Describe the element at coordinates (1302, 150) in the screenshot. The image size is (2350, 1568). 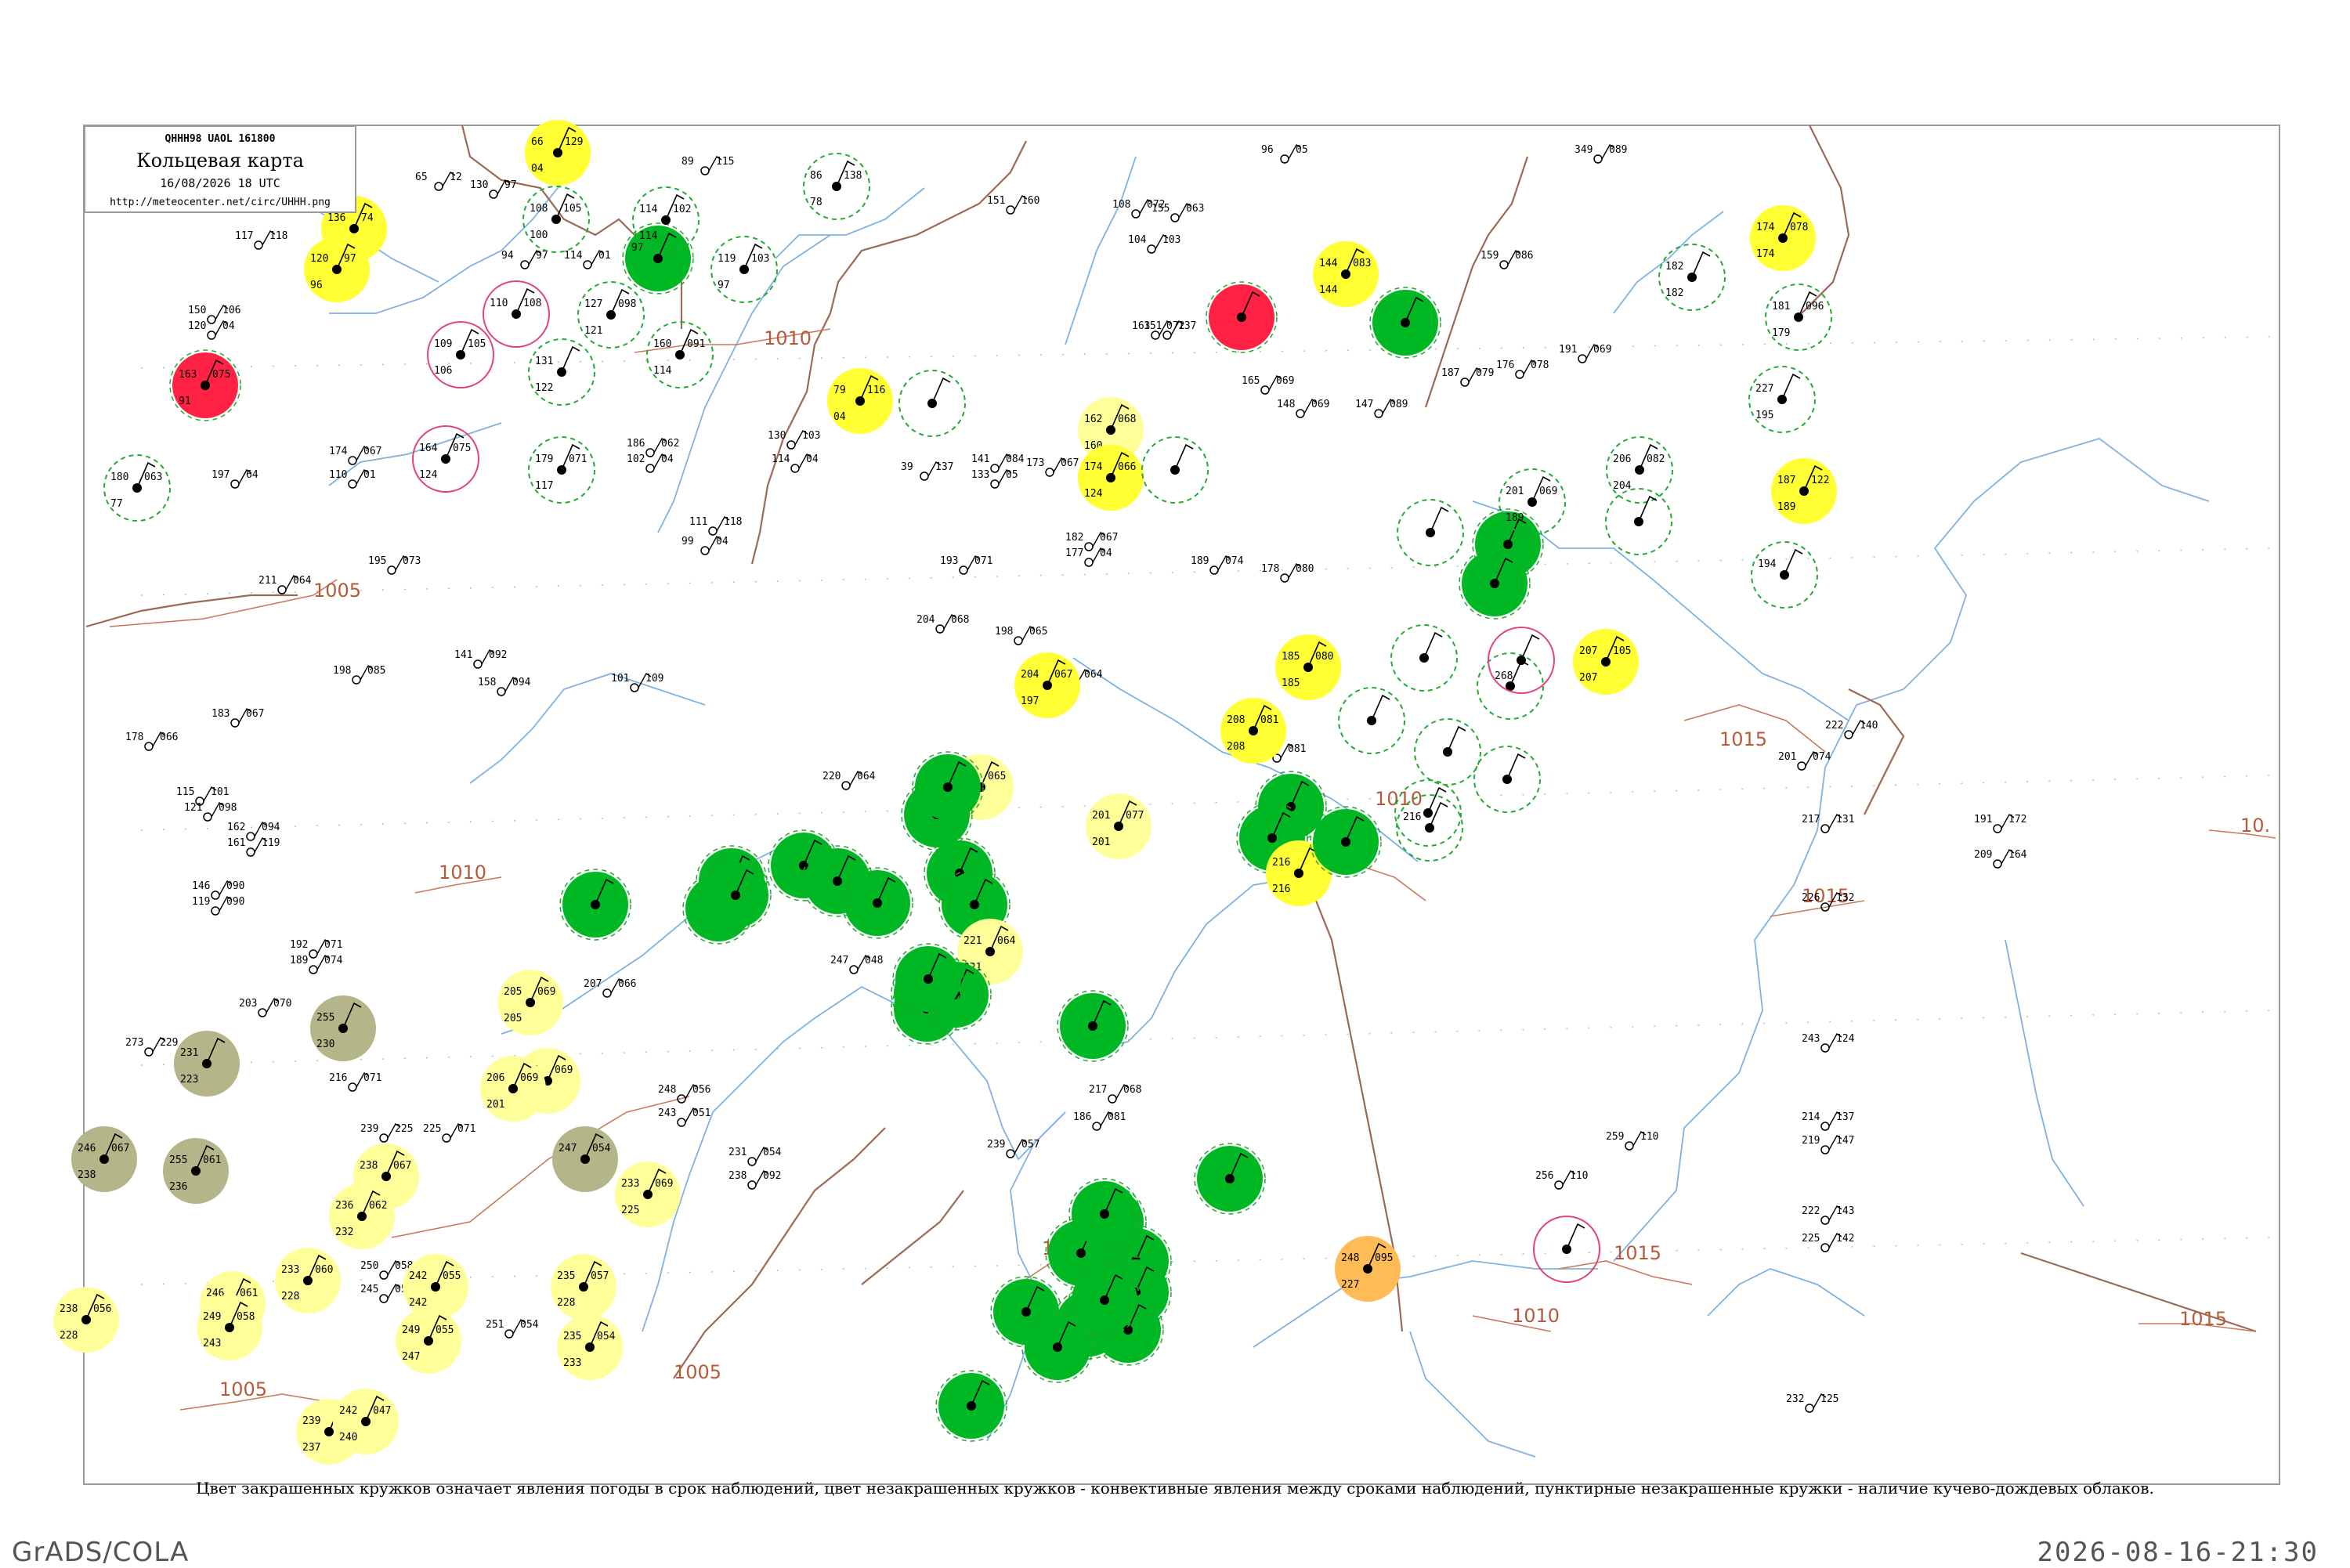
I see `obs-pressure: 05` at that location.